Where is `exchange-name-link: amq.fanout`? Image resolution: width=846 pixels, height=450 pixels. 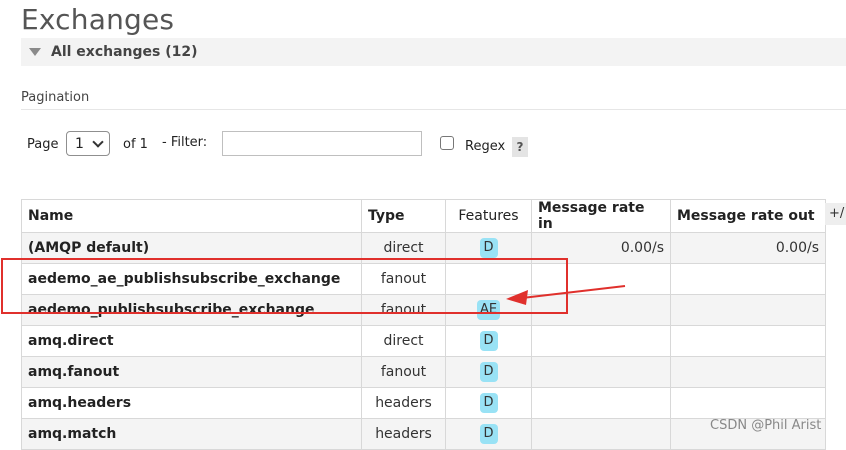 exchange-name-link: amq.fanout is located at coordinates (191, 372).